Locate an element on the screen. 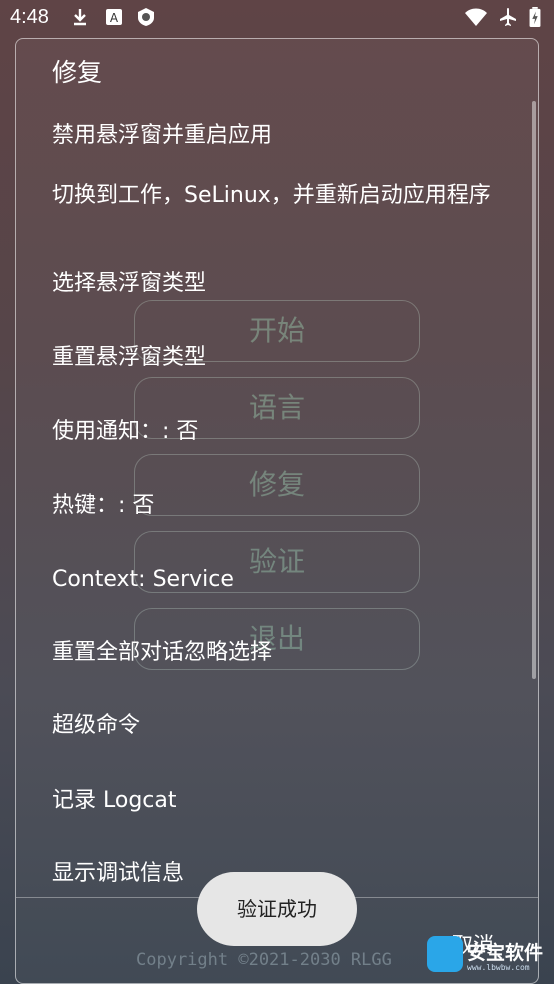  airplane-icon is located at coordinates (508, 17).